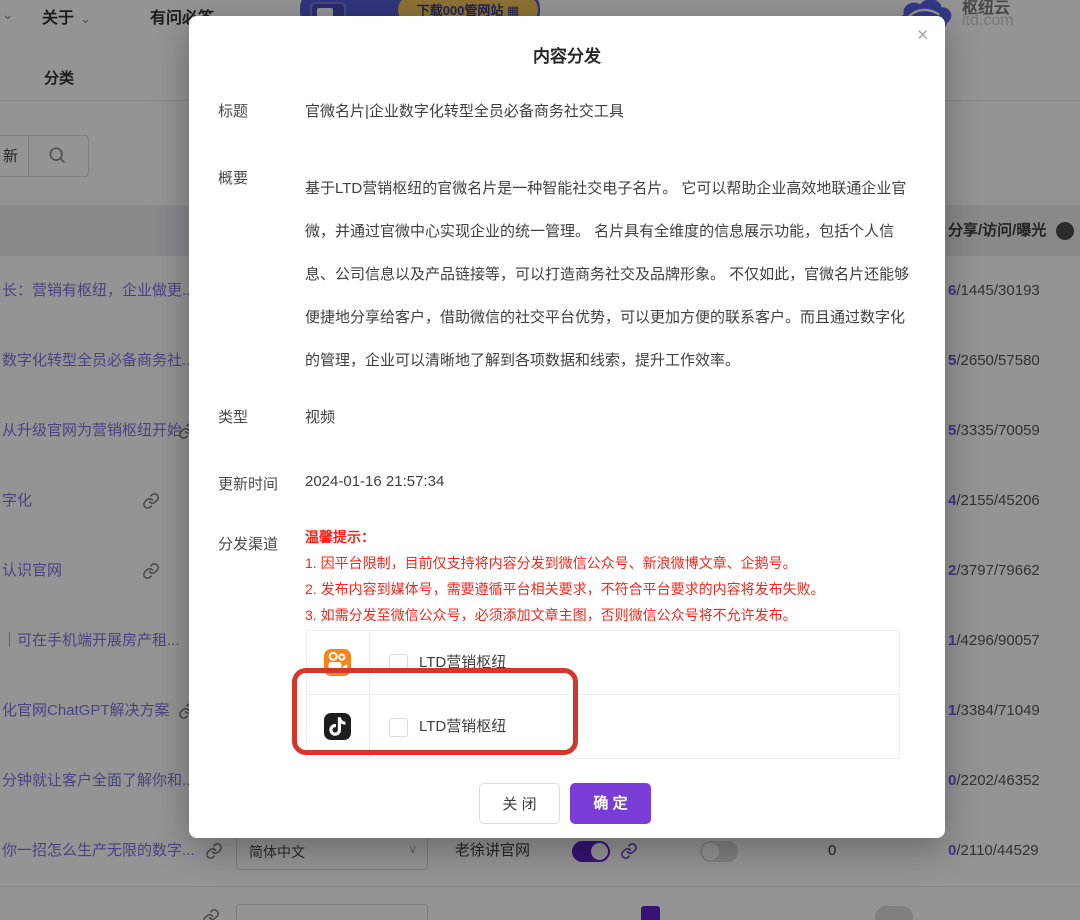 This screenshot has width=1080, height=920. I want to click on channel-row-douyin: LTD营销枢纽, so click(603, 726).